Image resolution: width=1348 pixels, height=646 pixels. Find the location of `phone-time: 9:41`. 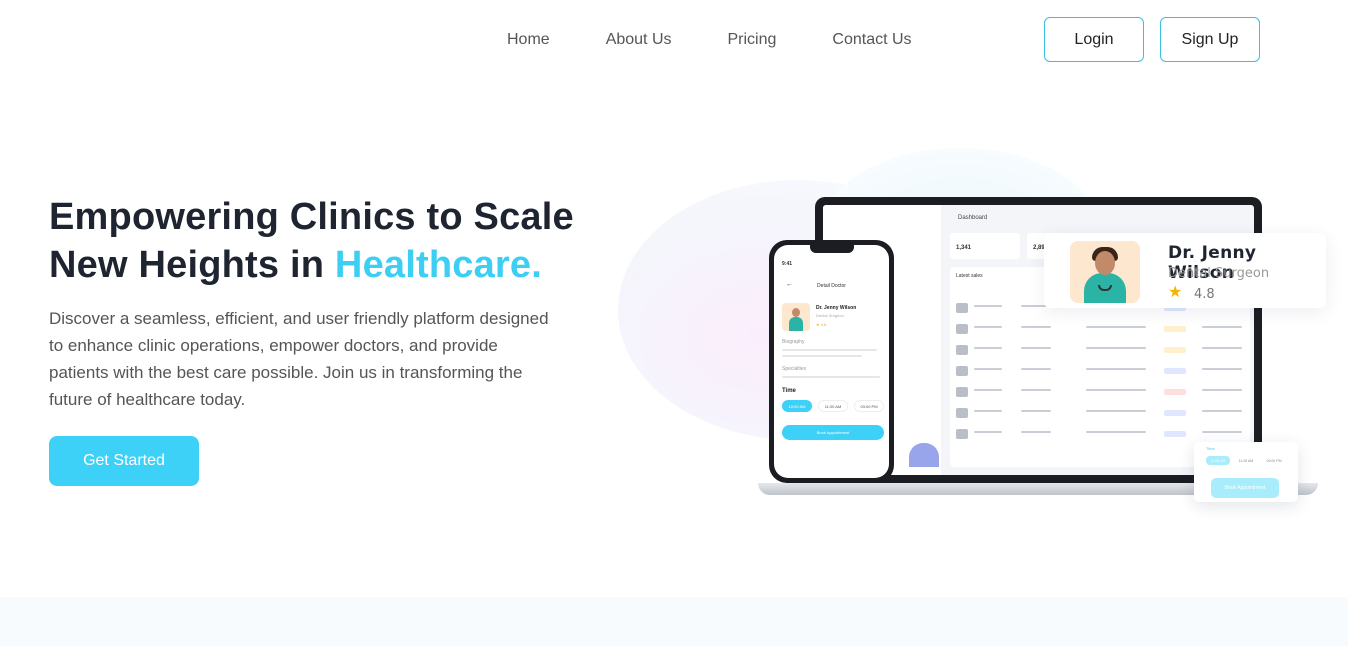

phone-time: 9:41 is located at coordinates (787, 264).